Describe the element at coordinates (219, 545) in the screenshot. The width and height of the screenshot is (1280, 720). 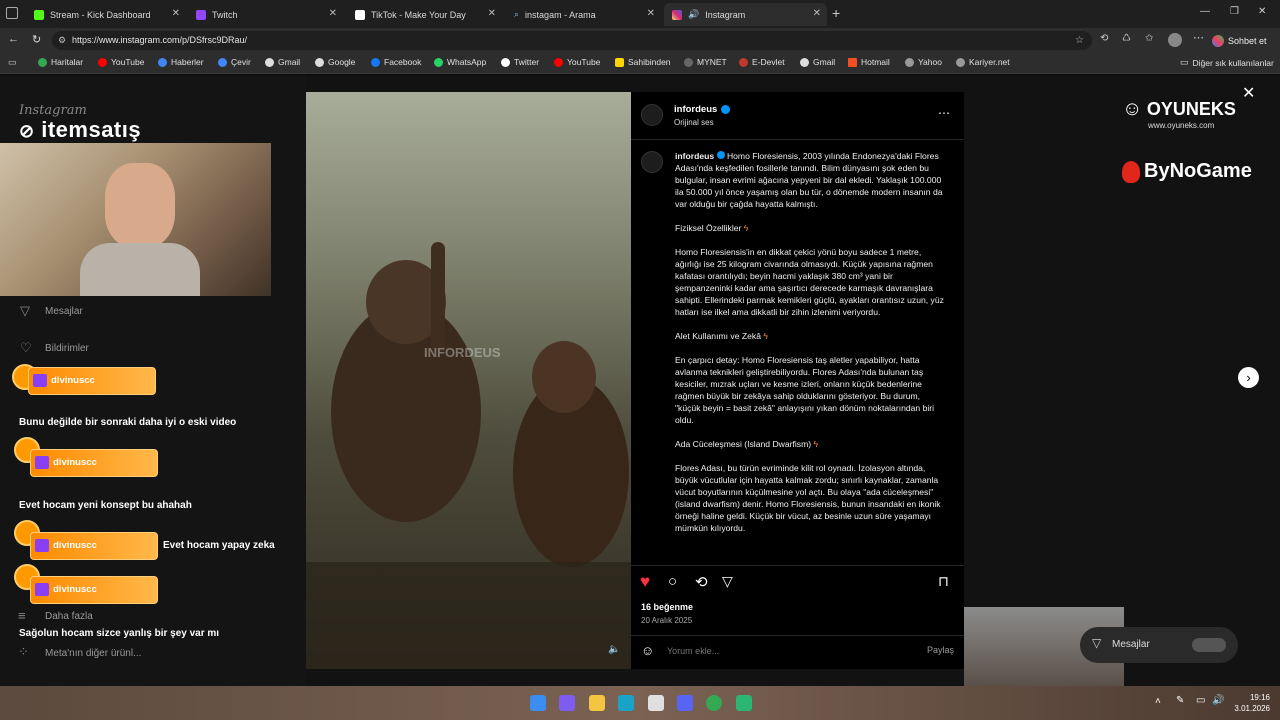
I see `chat-message: Evet hocam yapay zeka` at that location.